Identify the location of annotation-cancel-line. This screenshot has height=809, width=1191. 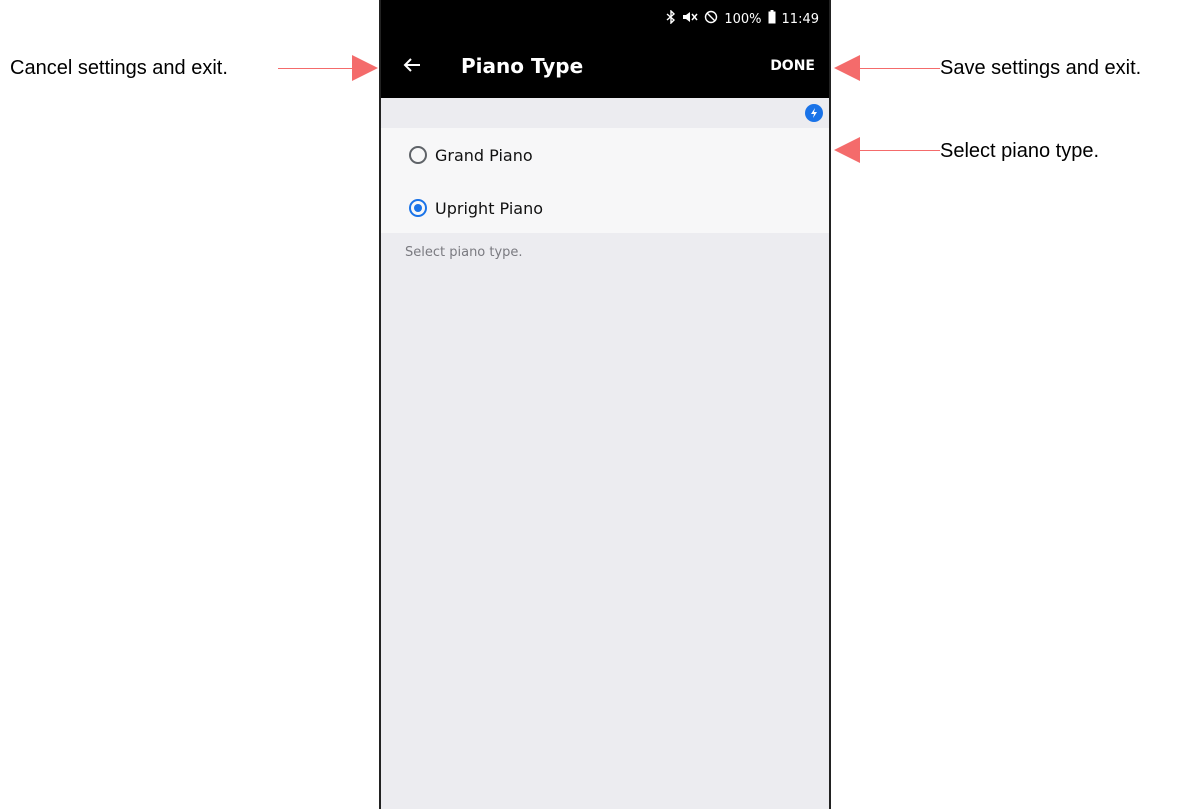
(316, 68).